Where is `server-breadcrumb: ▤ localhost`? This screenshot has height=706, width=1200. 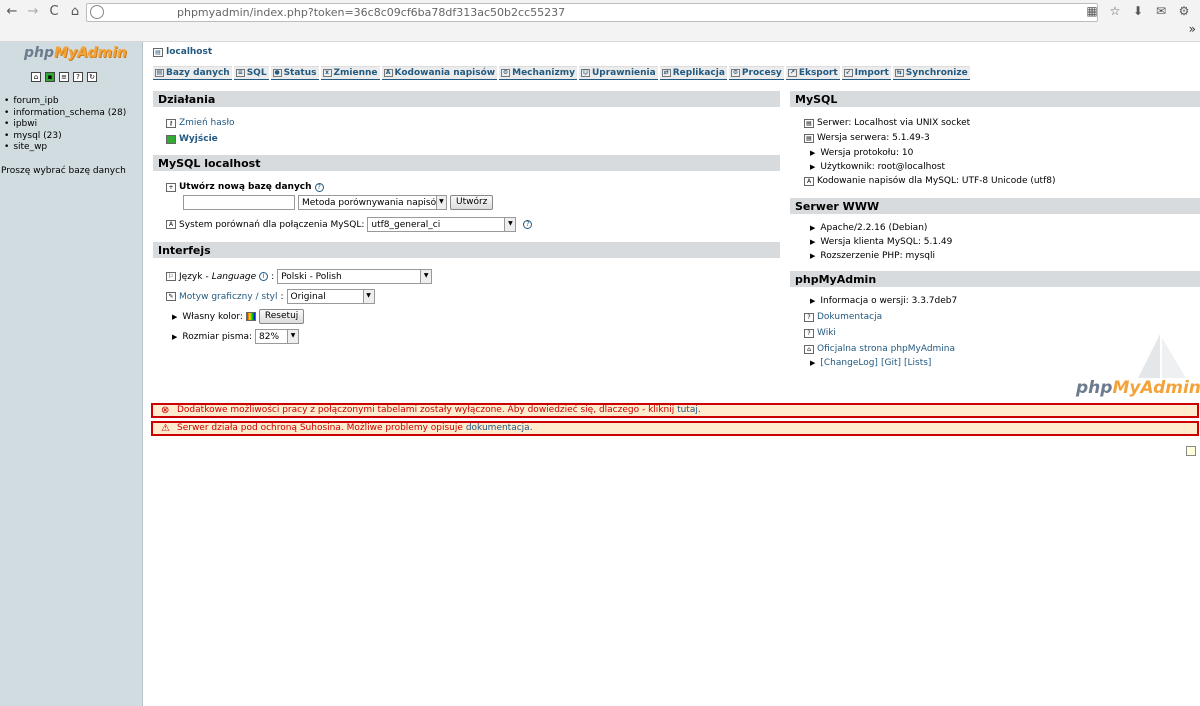 server-breadcrumb: ▤ localhost is located at coordinates (182, 52).